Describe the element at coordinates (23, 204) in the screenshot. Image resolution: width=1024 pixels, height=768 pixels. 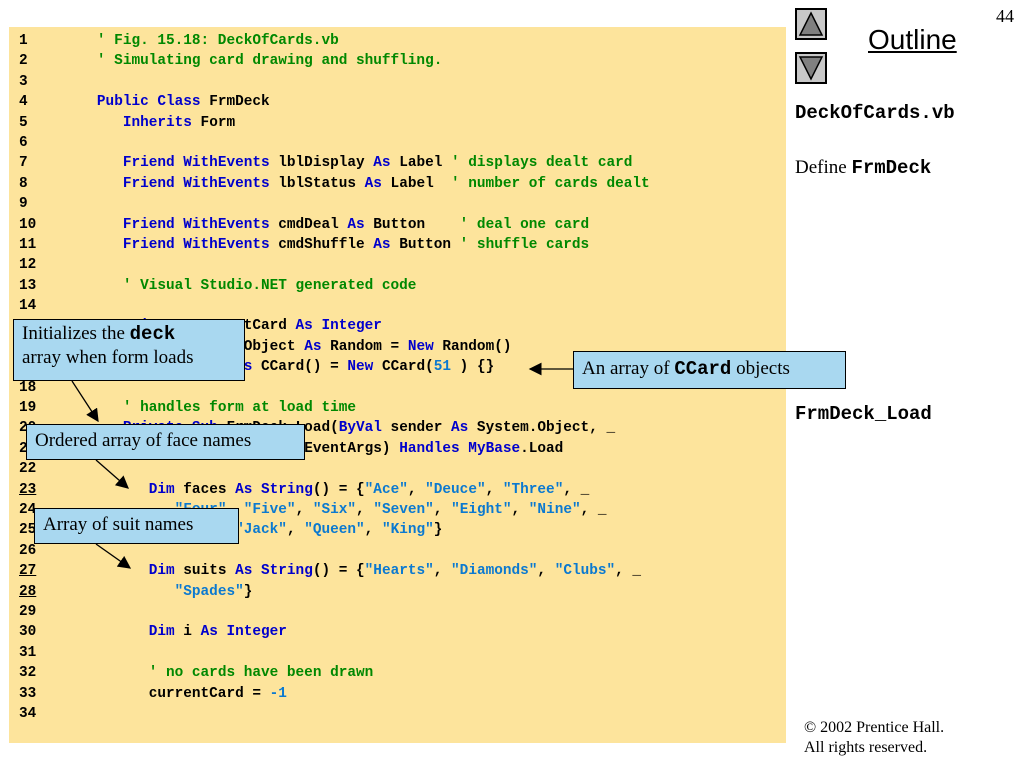
I see `line-number: 9` at that location.